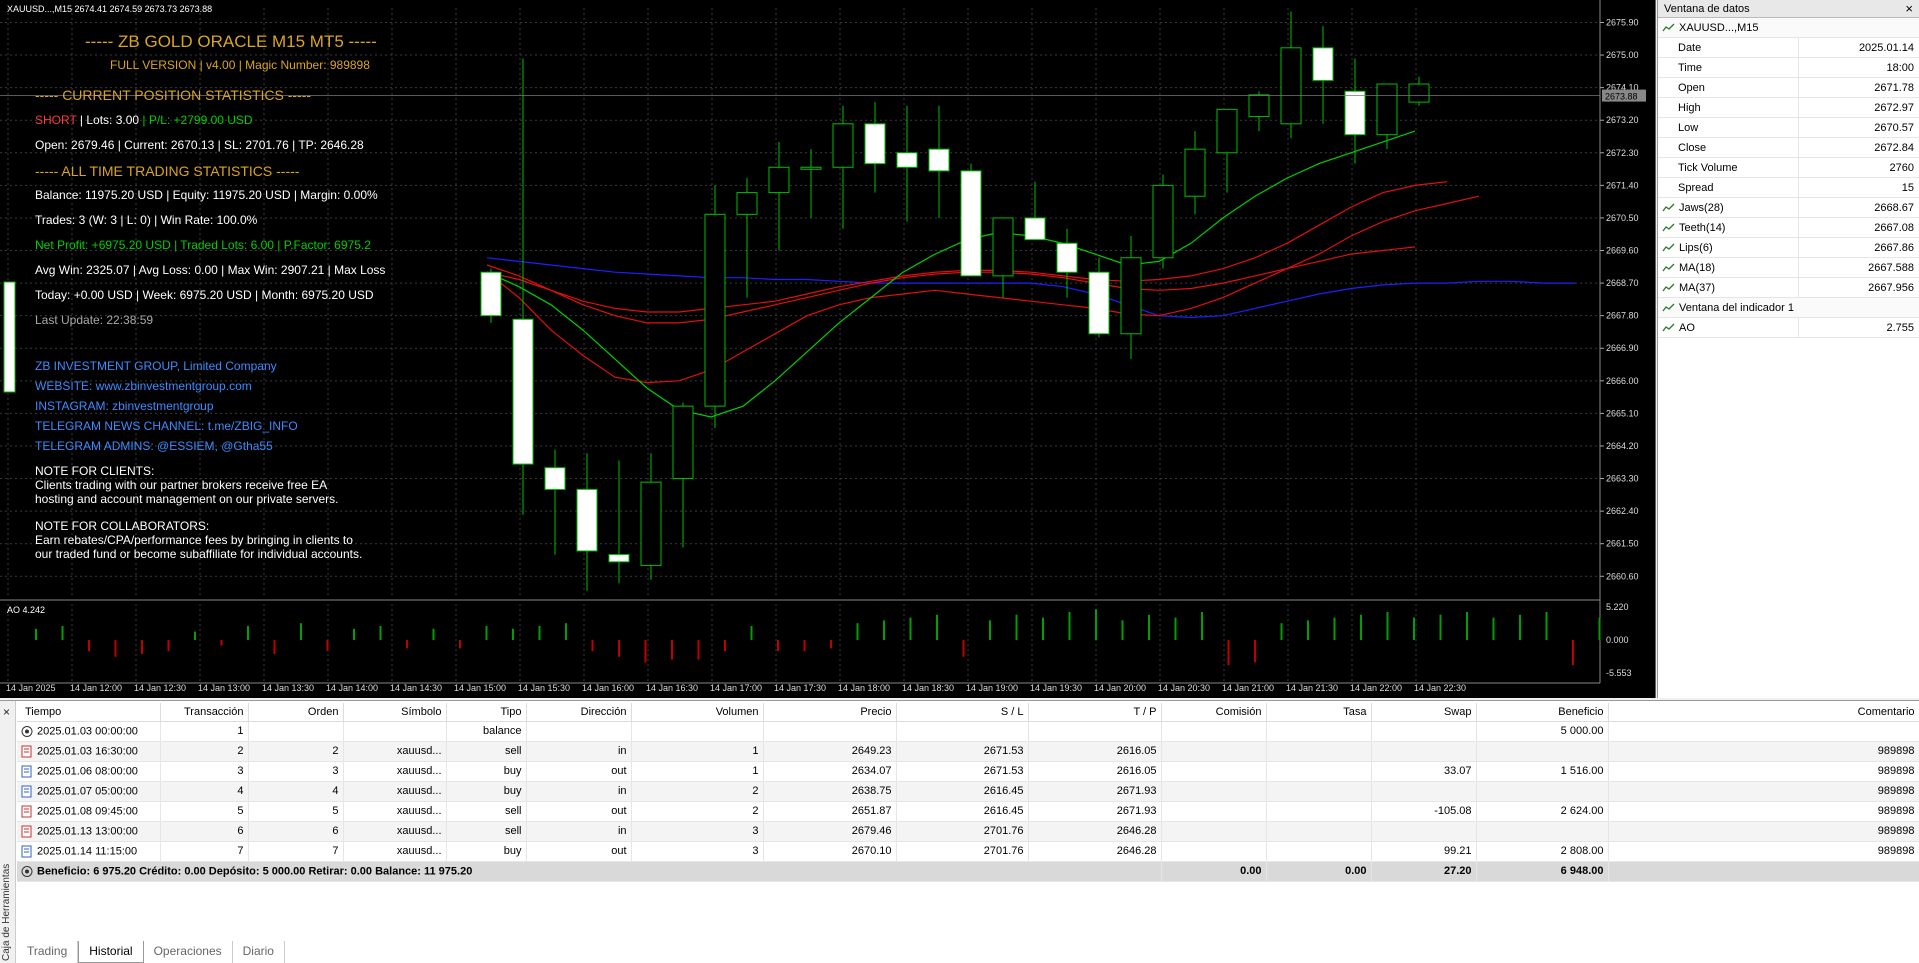  Describe the element at coordinates (288, 688) in the screenshot. I see `time-tick-label: 14 Jan 13:30` at that location.